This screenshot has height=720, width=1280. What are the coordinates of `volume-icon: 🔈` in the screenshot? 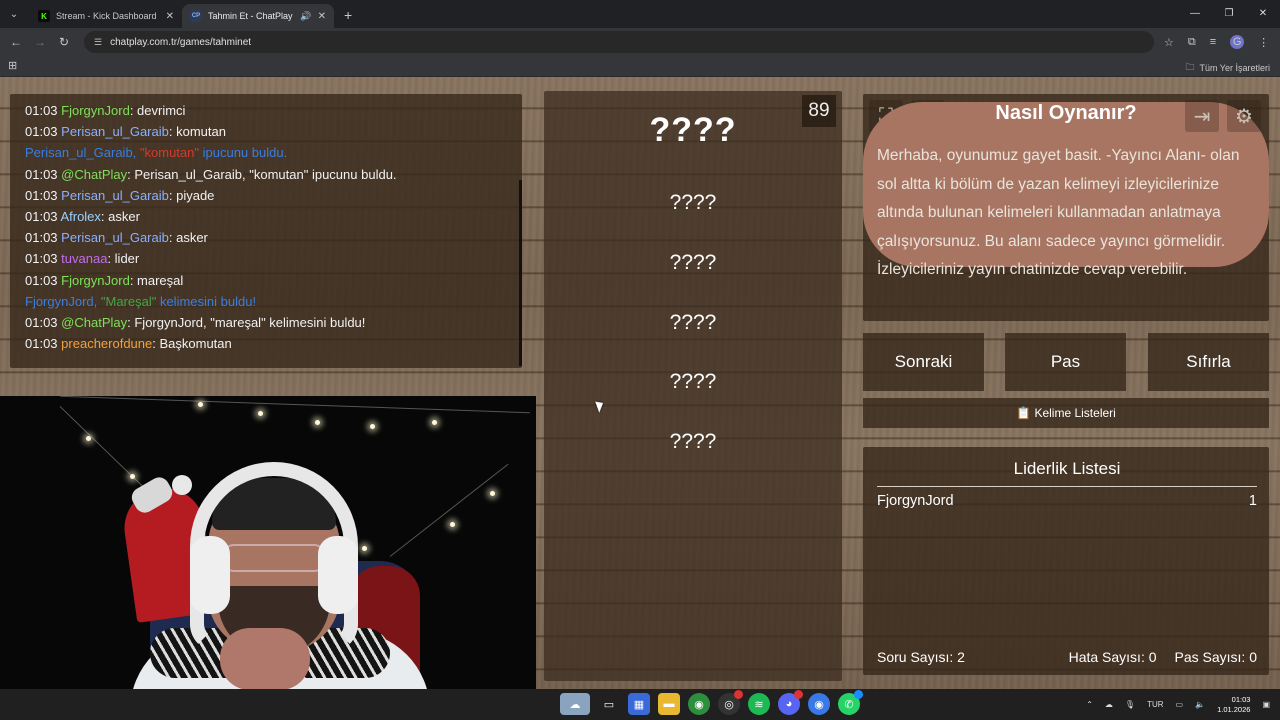 It's located at (1200, 704).